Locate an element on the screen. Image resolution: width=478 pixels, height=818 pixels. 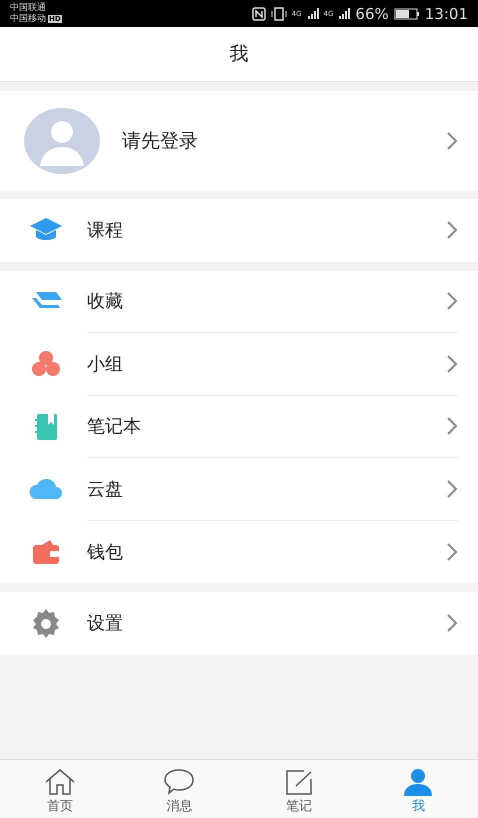
tab: 首页 is located at coordinates (60, 789).